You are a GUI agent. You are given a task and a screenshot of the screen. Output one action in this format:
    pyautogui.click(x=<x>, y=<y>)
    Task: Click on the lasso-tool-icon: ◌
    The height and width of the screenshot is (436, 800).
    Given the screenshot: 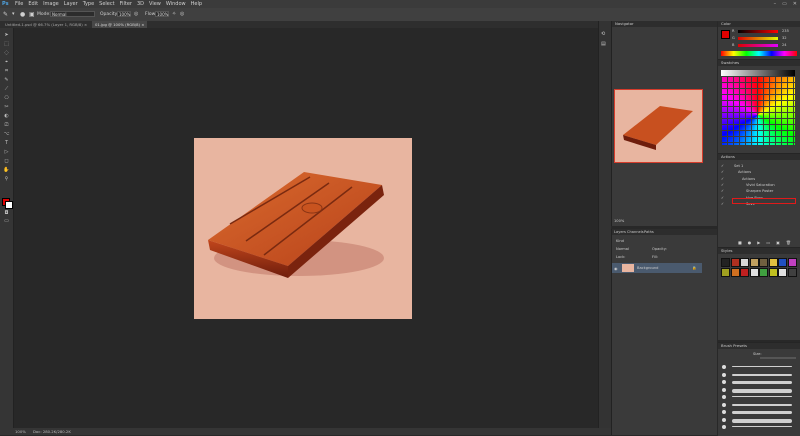 What is the action you would take?
    pyautogui.click(x=6, y=53)
    